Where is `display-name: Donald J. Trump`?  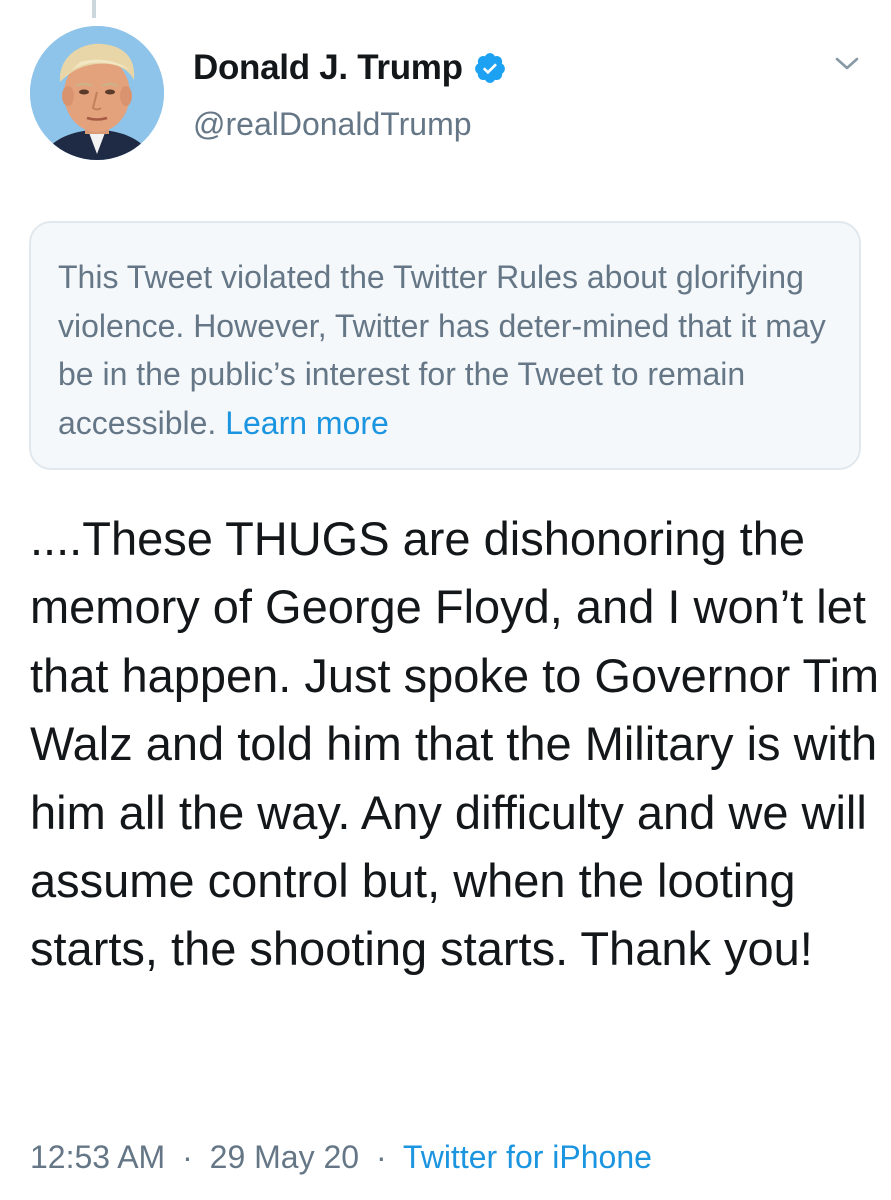
display-name: Donald J. Trump is located at coordinates (328, 68).